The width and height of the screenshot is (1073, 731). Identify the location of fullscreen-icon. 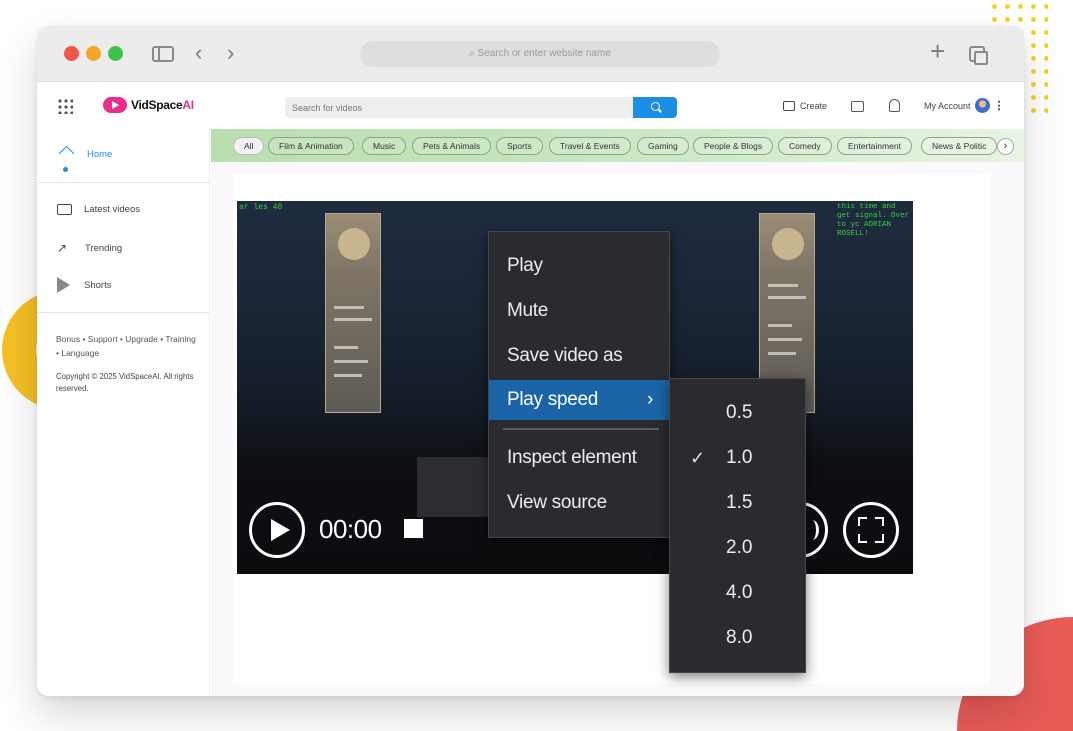
(871, 530).